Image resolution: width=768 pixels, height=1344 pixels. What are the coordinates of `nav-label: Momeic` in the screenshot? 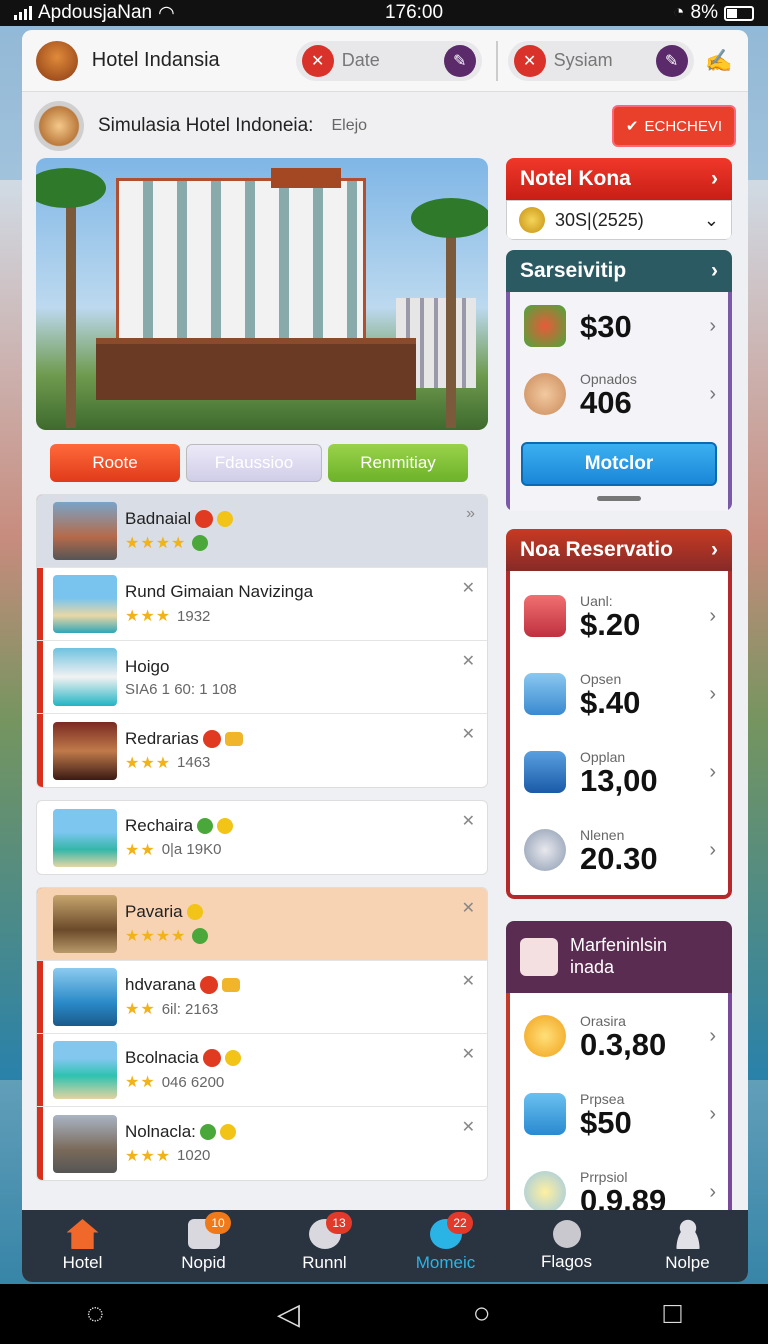 It's located at (445, 1262).